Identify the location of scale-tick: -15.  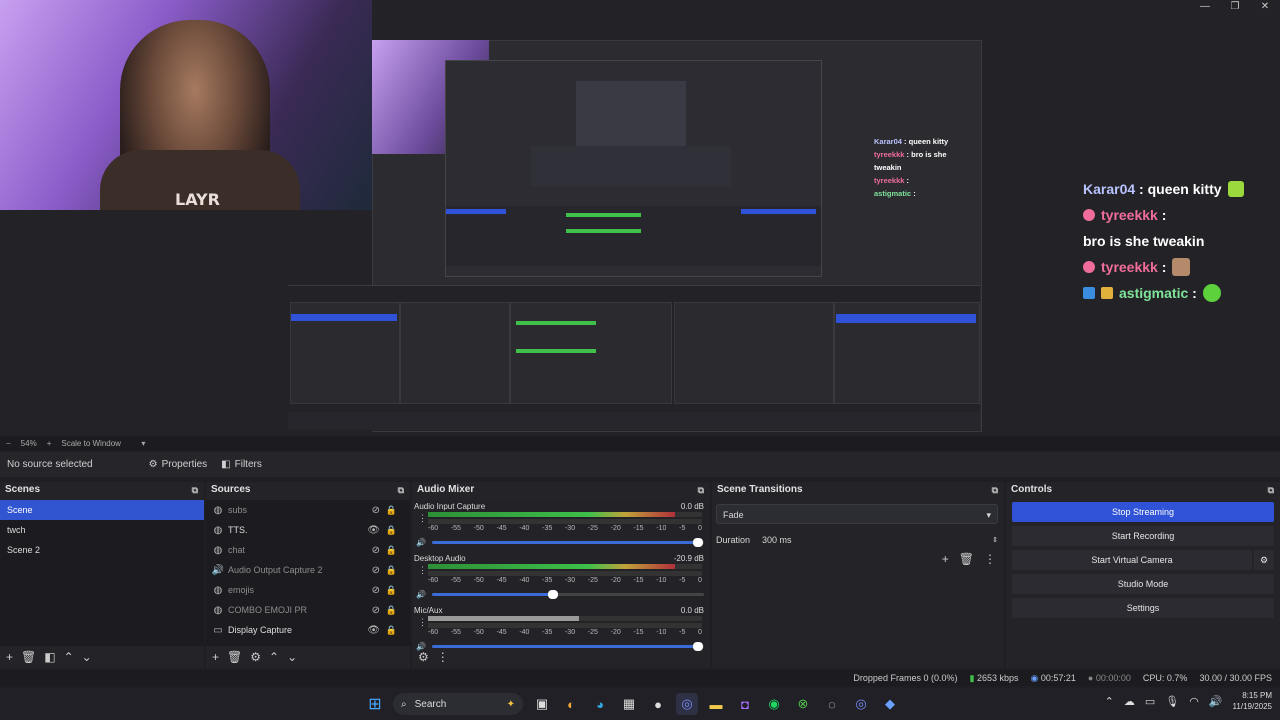
(638, 580).